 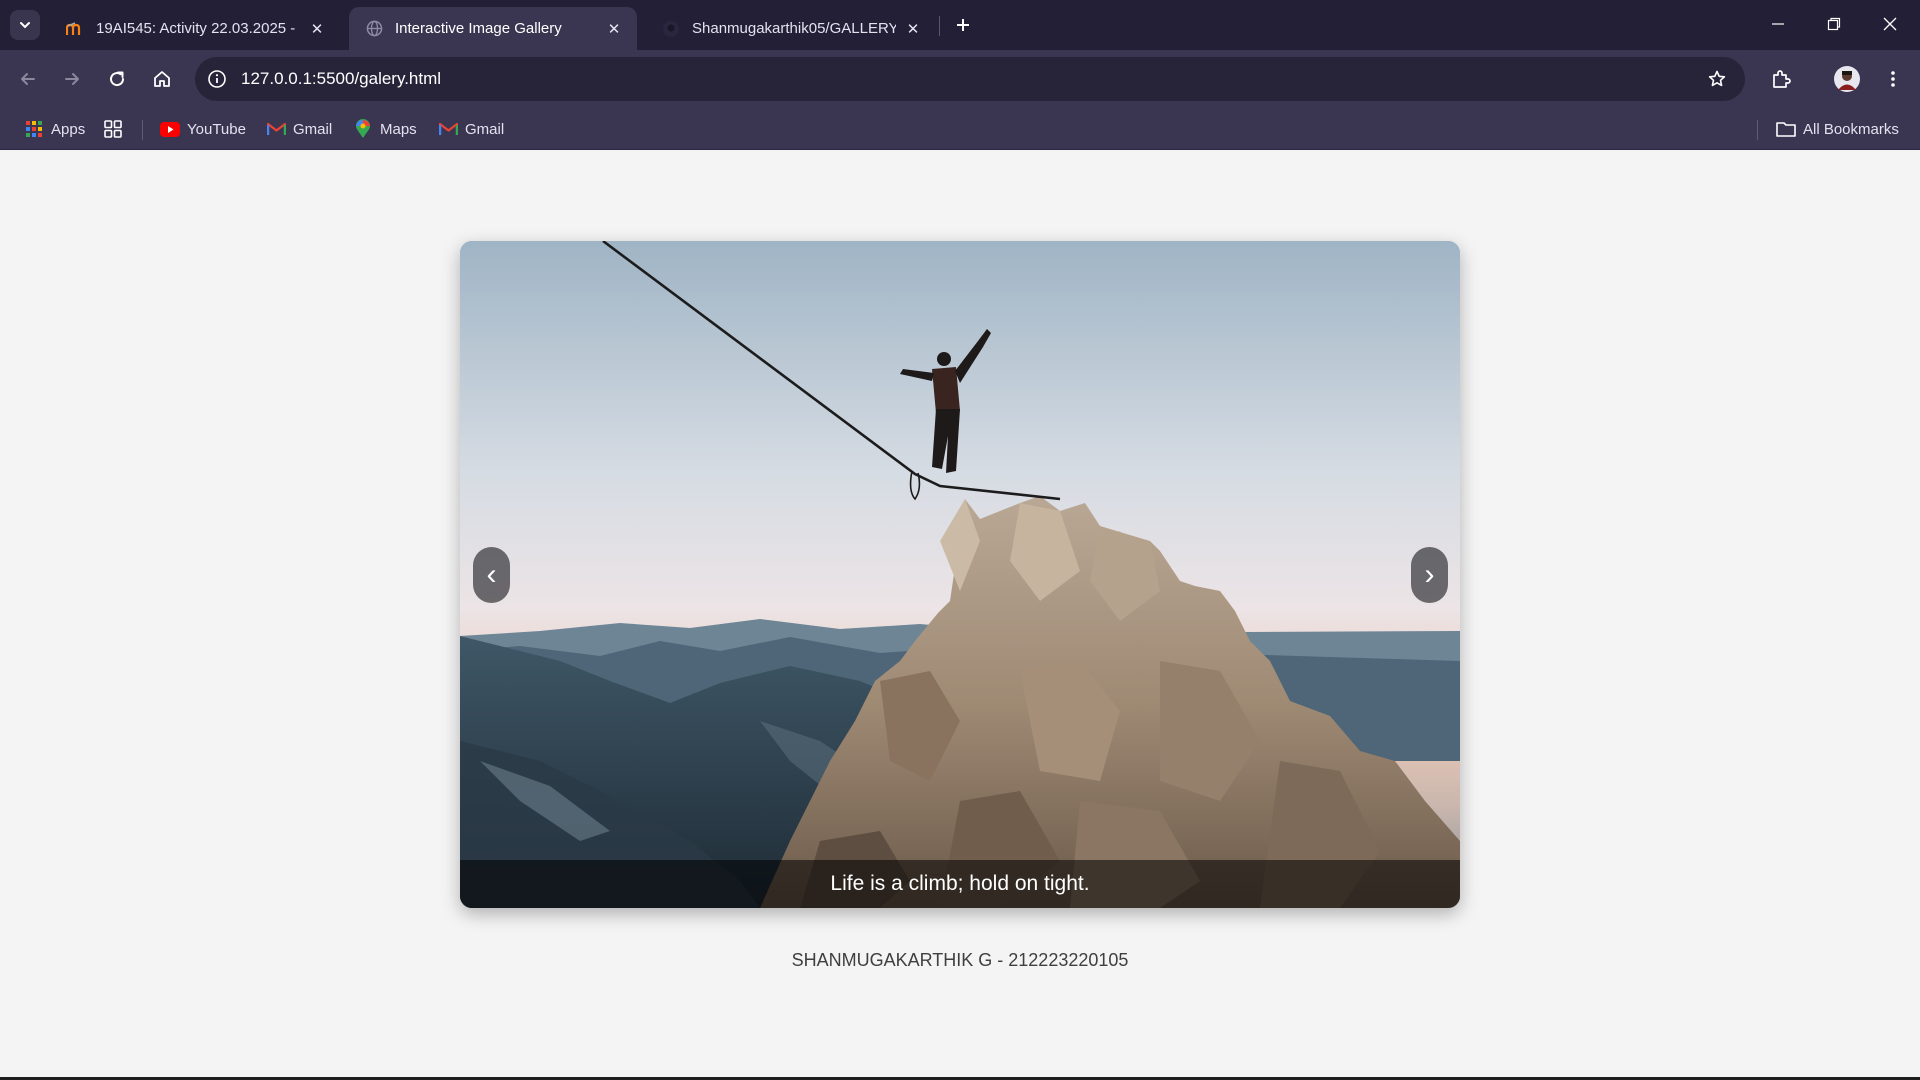 I want to click on profile-avatar-button, so click(x=1847, y=79).